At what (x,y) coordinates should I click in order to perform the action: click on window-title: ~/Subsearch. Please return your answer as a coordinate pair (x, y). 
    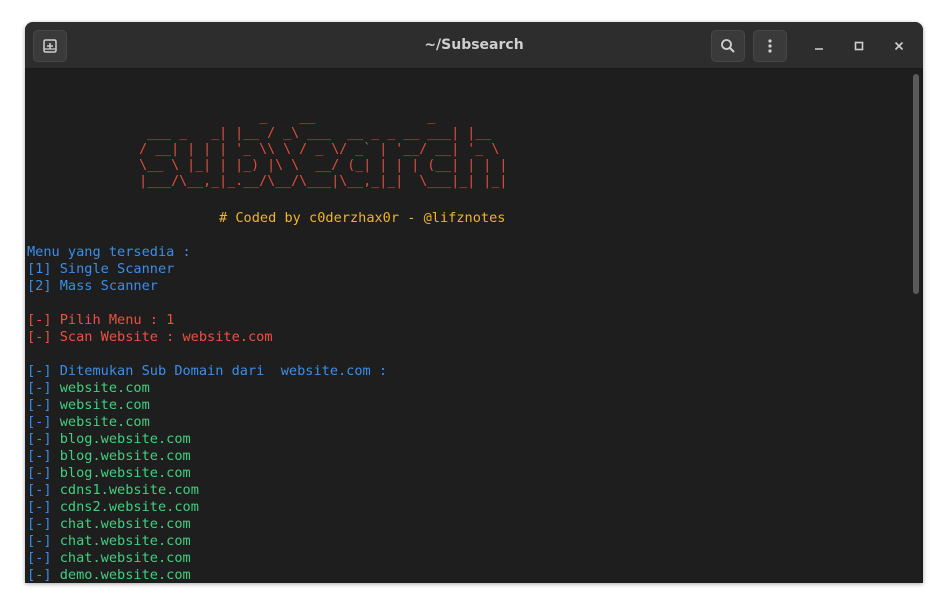
    Looking at the image, I should click on (474, 45).